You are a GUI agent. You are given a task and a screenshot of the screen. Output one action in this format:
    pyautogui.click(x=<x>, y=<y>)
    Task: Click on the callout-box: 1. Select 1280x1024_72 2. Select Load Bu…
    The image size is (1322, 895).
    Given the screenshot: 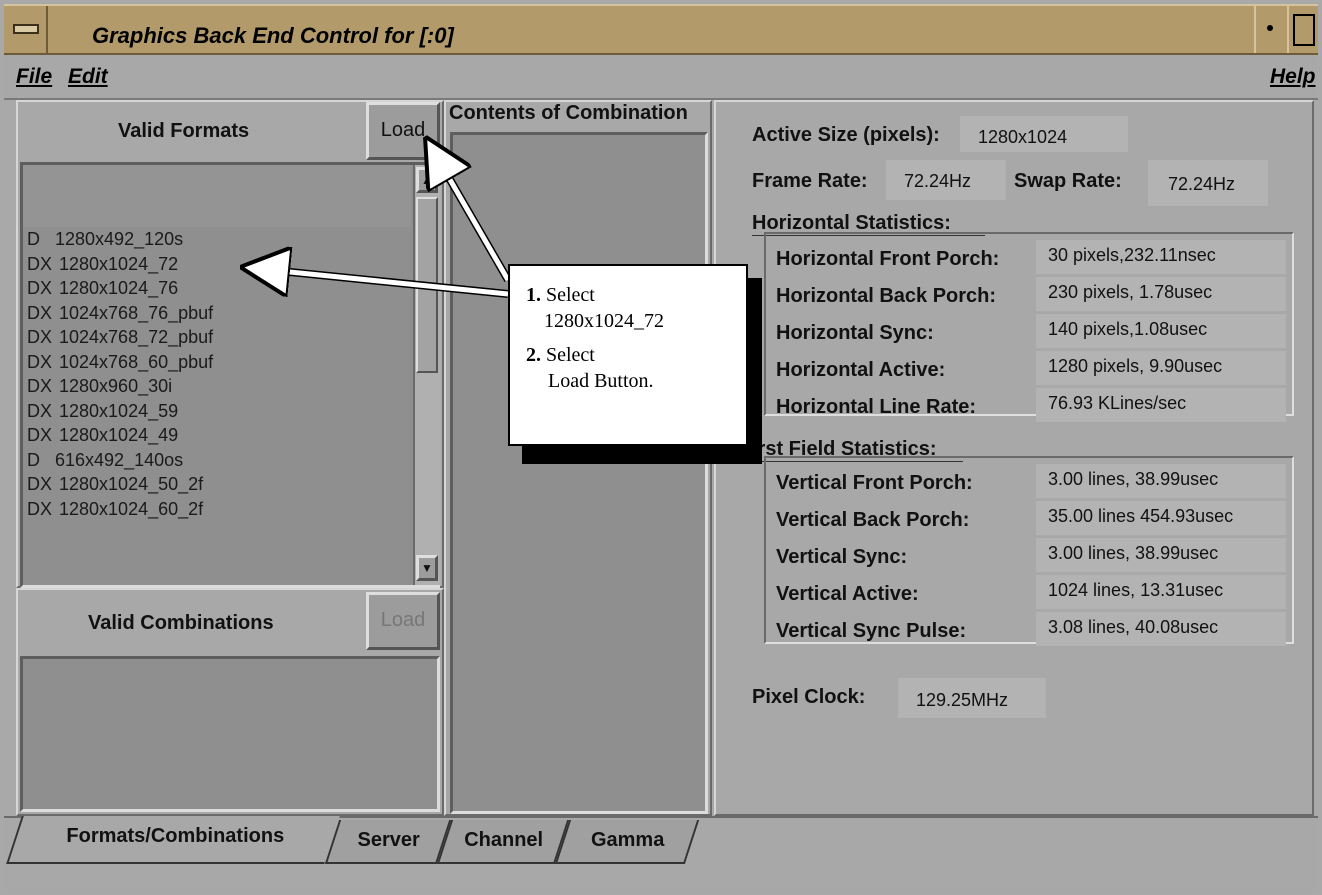 What is the action you would take?
    pyautogui.click(x=628, y=355)
    